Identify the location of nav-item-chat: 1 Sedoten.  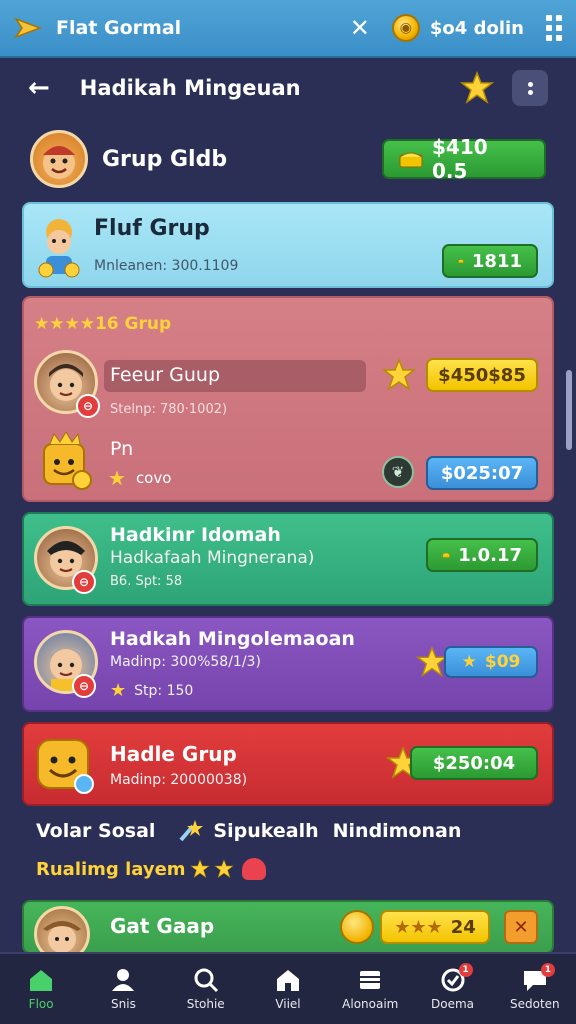
(535, 987).